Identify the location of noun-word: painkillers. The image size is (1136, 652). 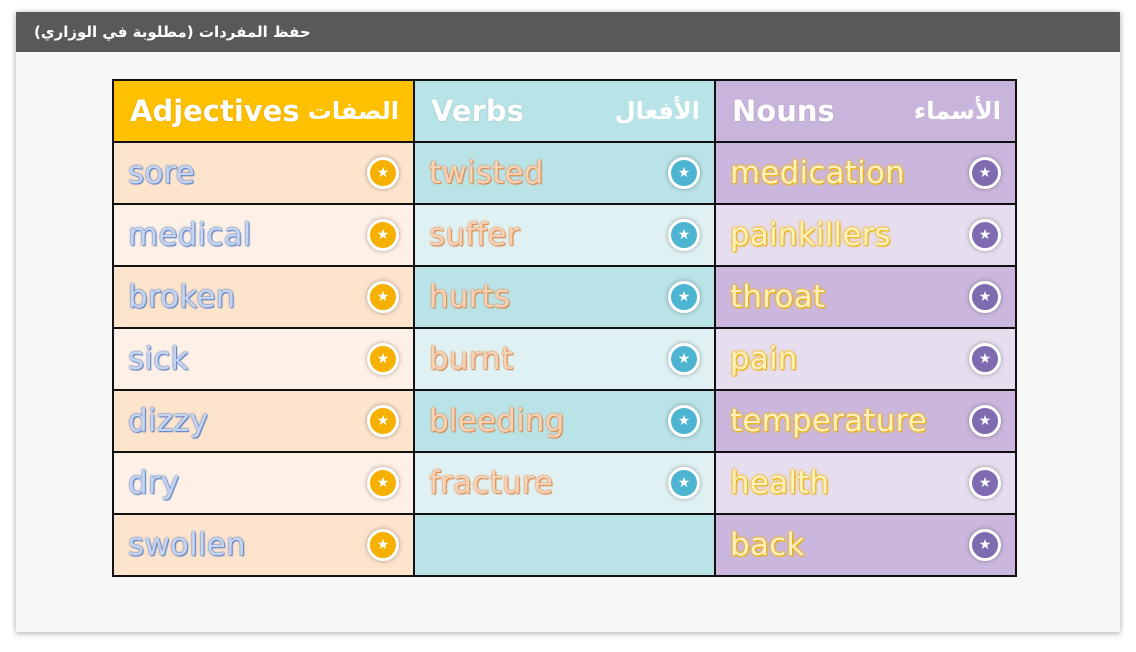
(810, 234).